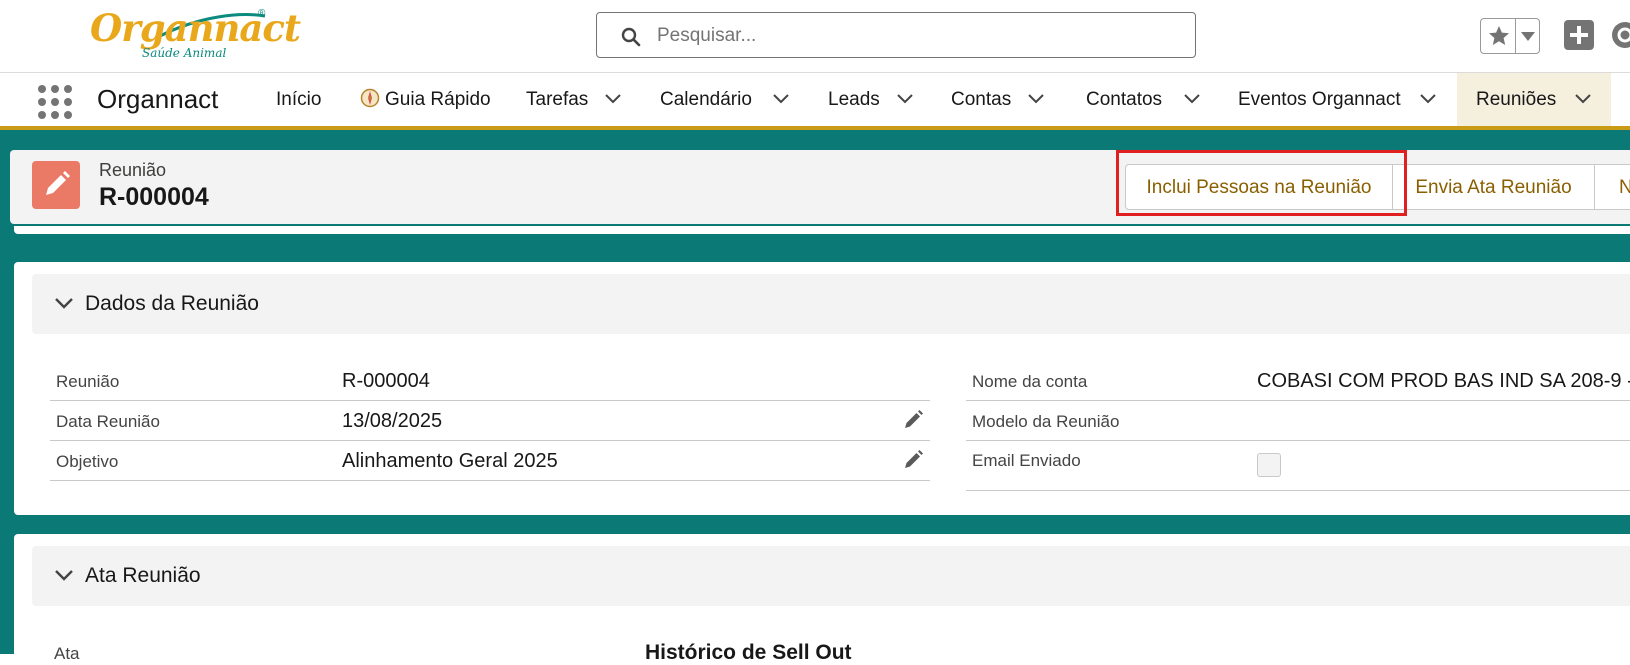 This screenshot has height=665, width=1630. What do you see at coordinates (299, 99) in the screenshot?
I see `tab-label: Início` at bounding box center [299, 99].